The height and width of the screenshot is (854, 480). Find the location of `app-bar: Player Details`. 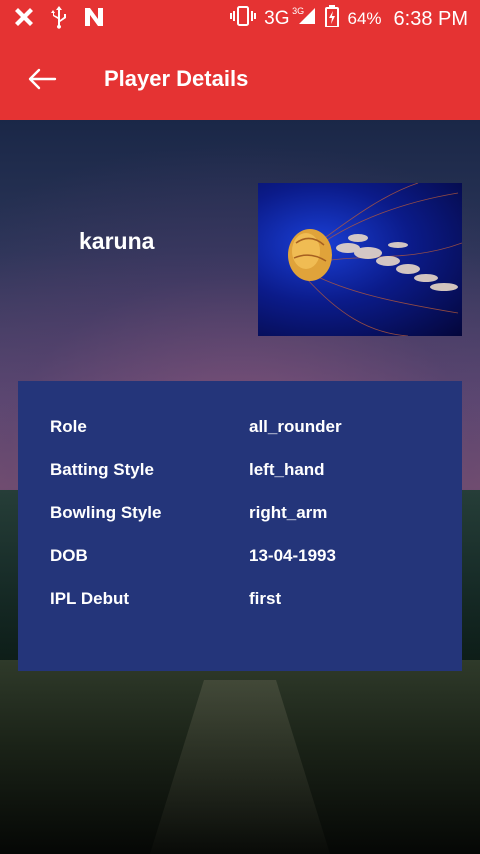

app-bar: Player Details is located at coordinates (240, 79).